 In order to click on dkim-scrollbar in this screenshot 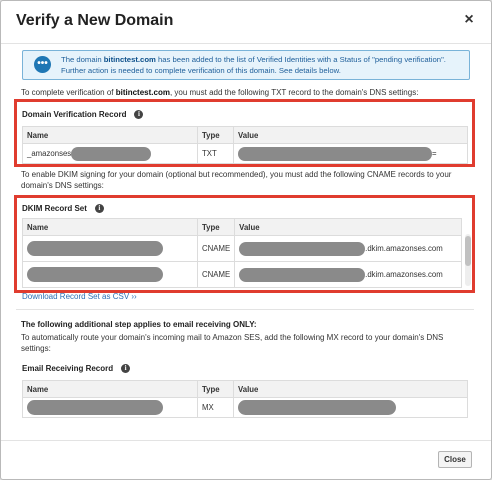, I will do `click(468, 260)`.